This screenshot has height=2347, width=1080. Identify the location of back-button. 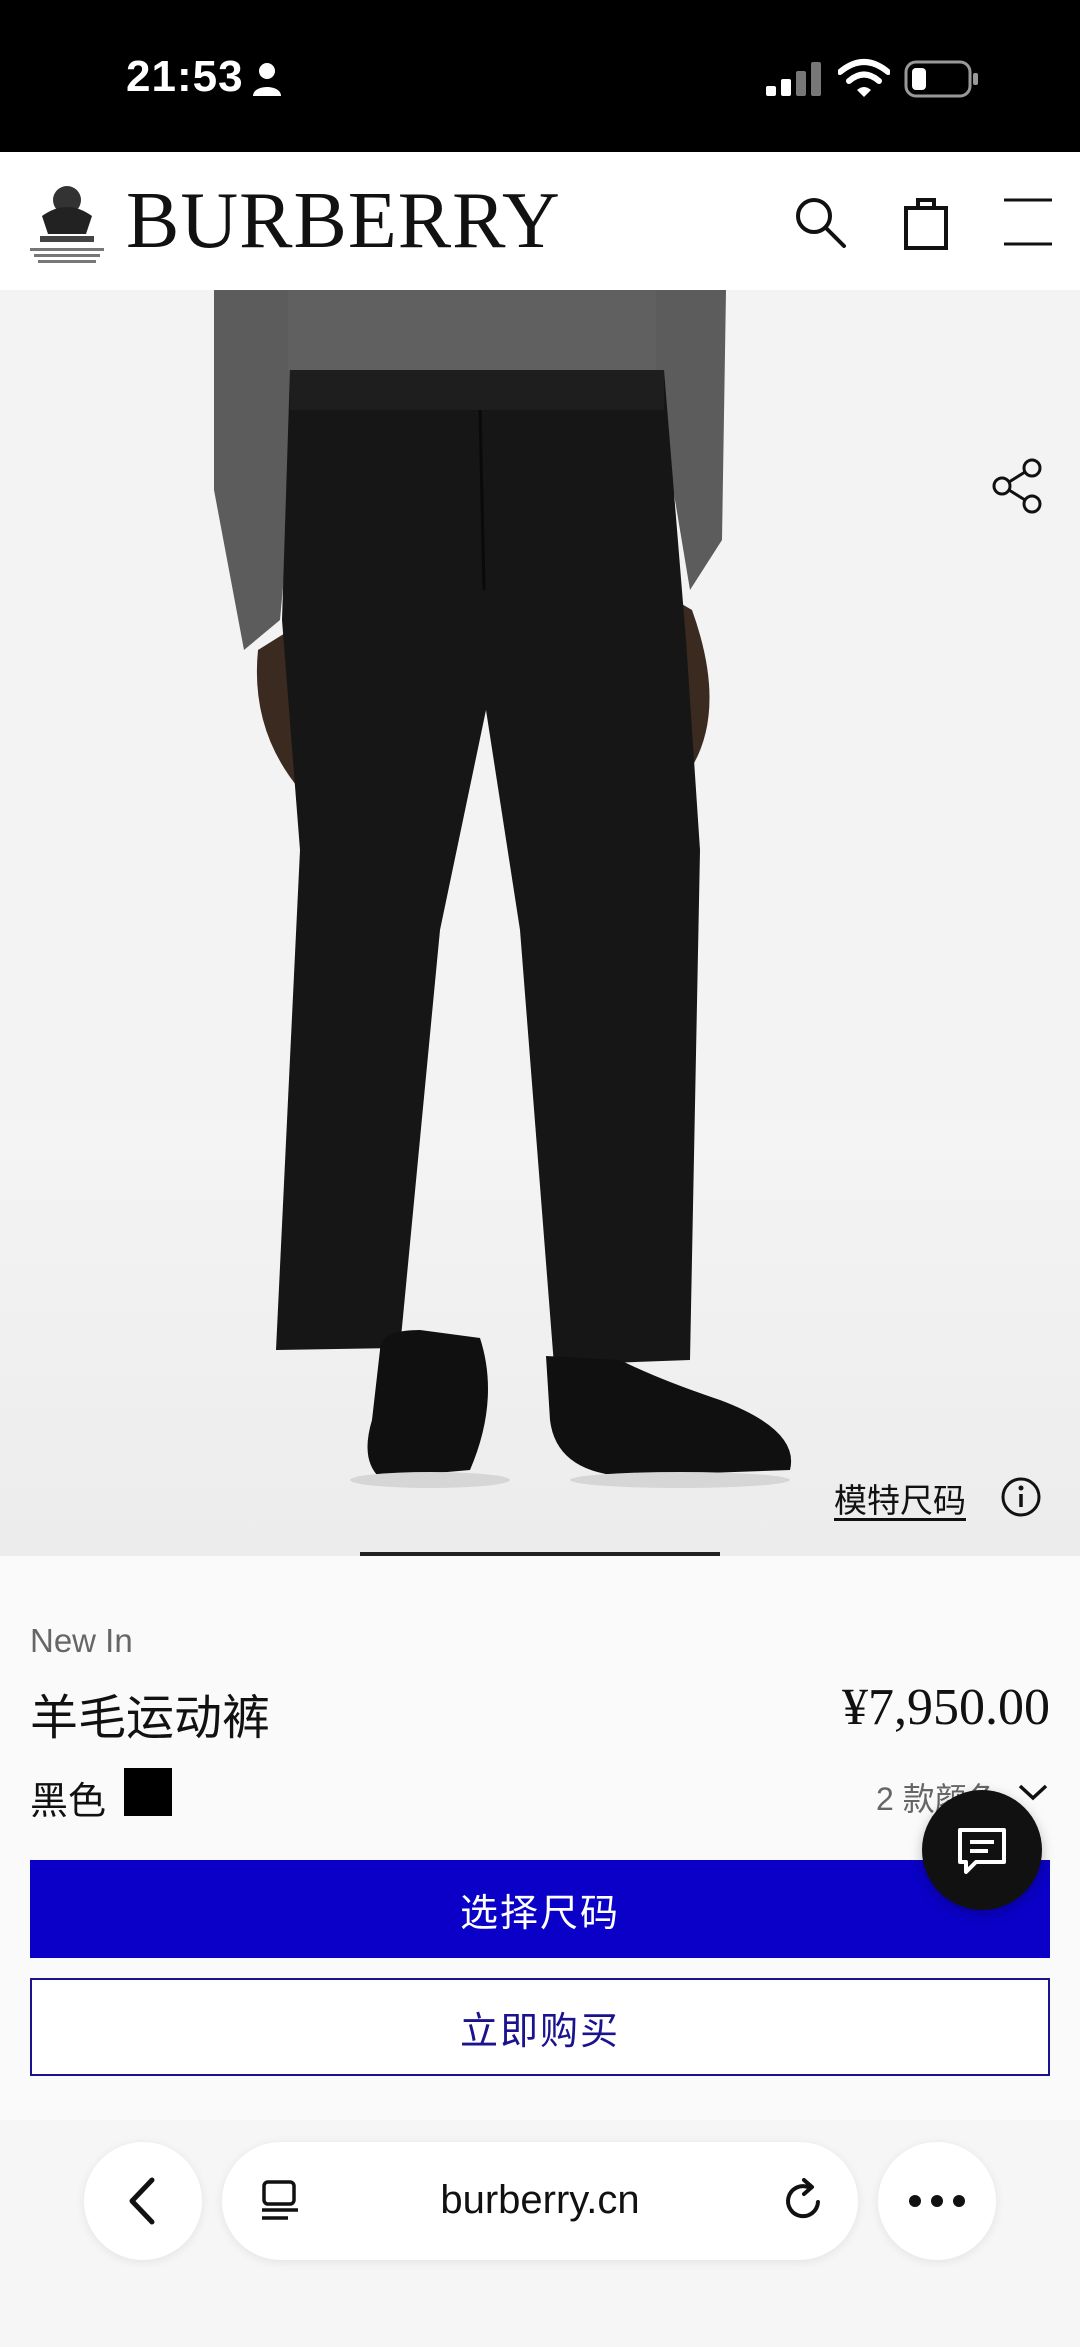
(143, 2201).